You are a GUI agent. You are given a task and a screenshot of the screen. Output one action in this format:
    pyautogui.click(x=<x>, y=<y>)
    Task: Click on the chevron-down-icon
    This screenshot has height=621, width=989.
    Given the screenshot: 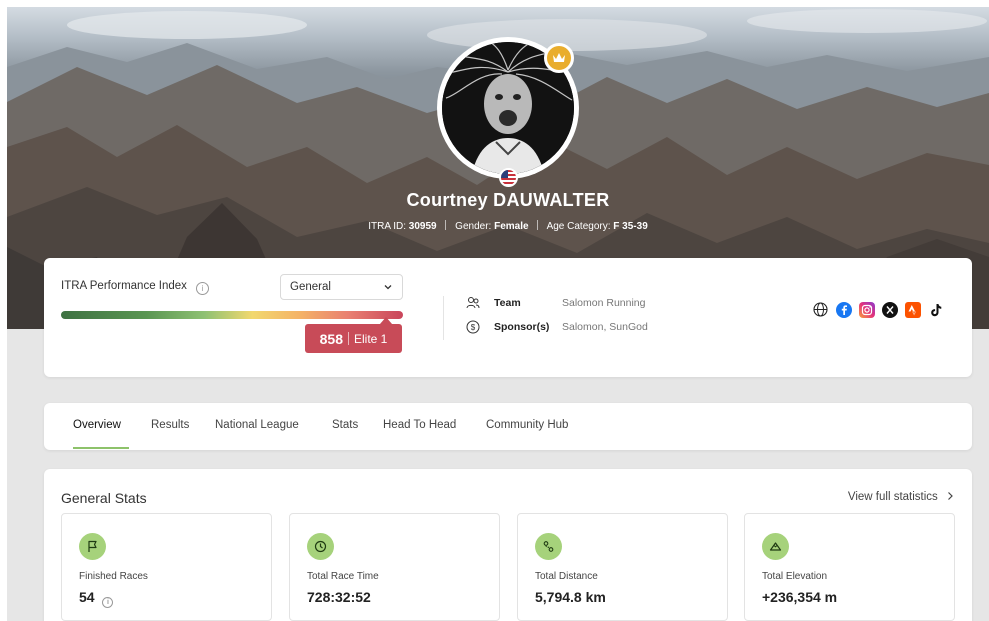 What is the action you would take?
    pyautogui.click(x=388, y=287)
    